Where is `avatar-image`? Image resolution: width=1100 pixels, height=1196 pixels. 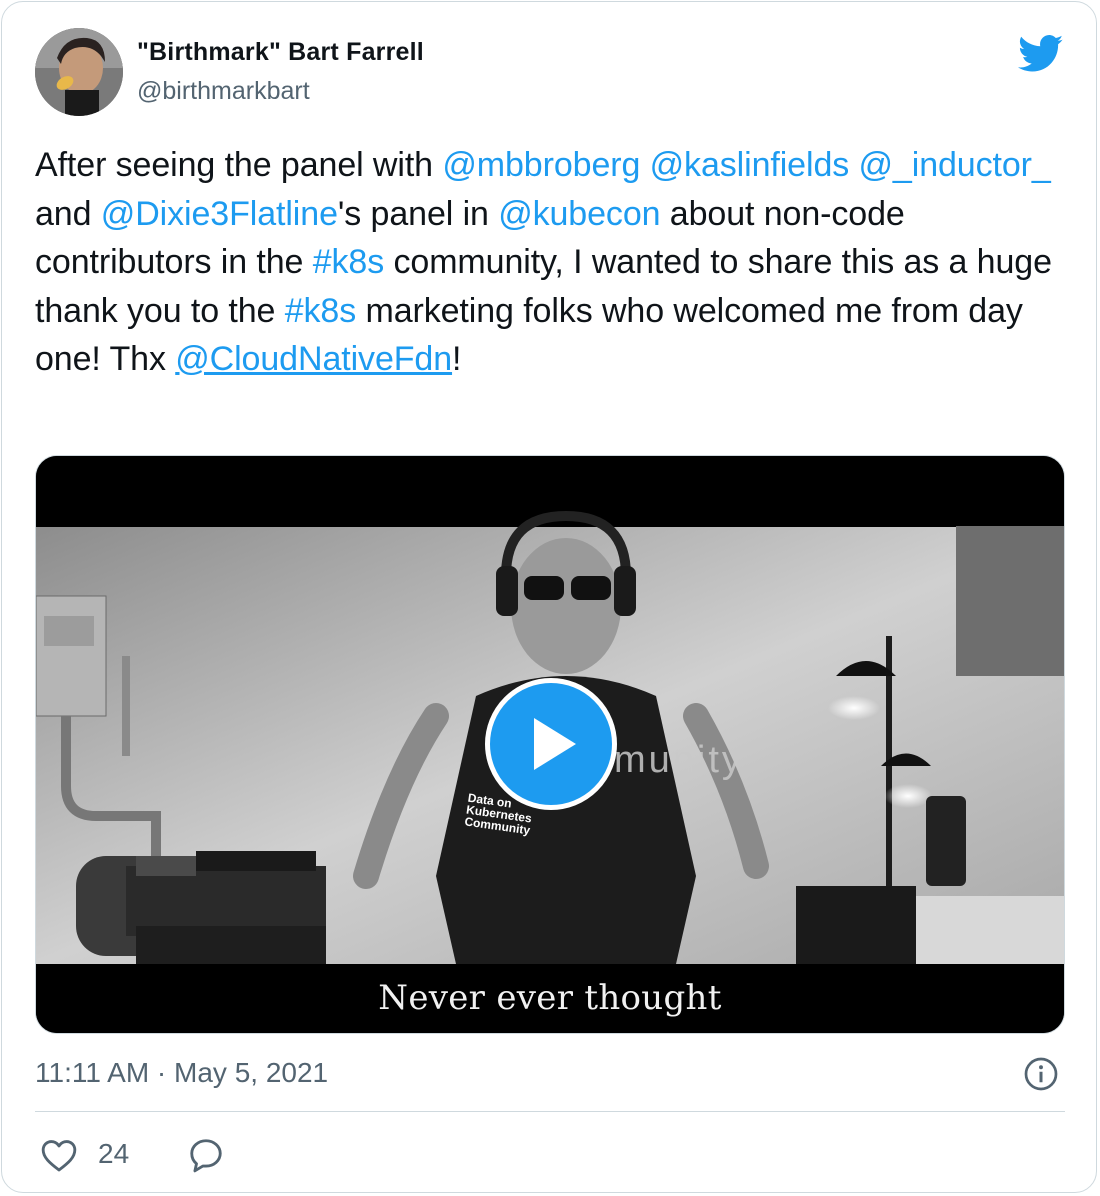 avatar-image is located at coordinates (79, 72).